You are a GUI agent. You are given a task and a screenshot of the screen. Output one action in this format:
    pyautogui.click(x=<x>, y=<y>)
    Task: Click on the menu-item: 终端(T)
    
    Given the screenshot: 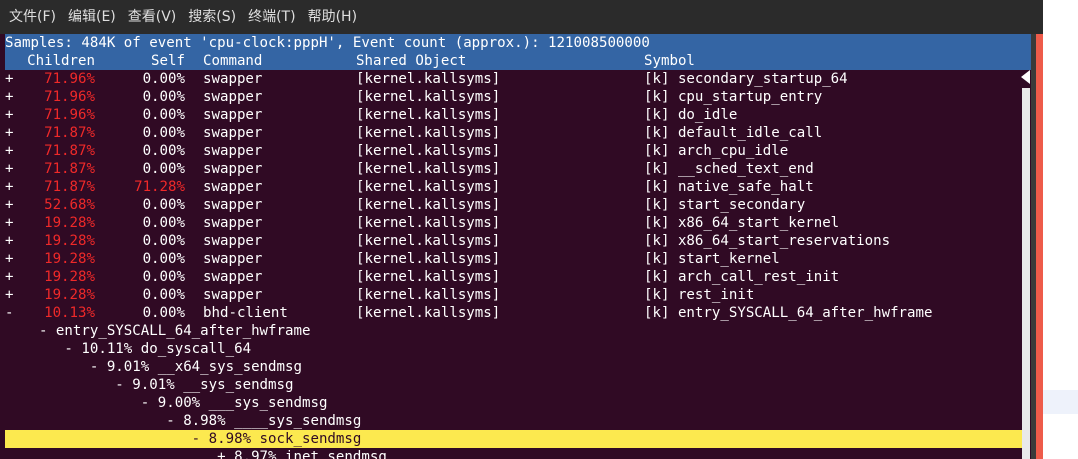 What is the action you would take?
    pyautogui.click(x=271, y=17)
    